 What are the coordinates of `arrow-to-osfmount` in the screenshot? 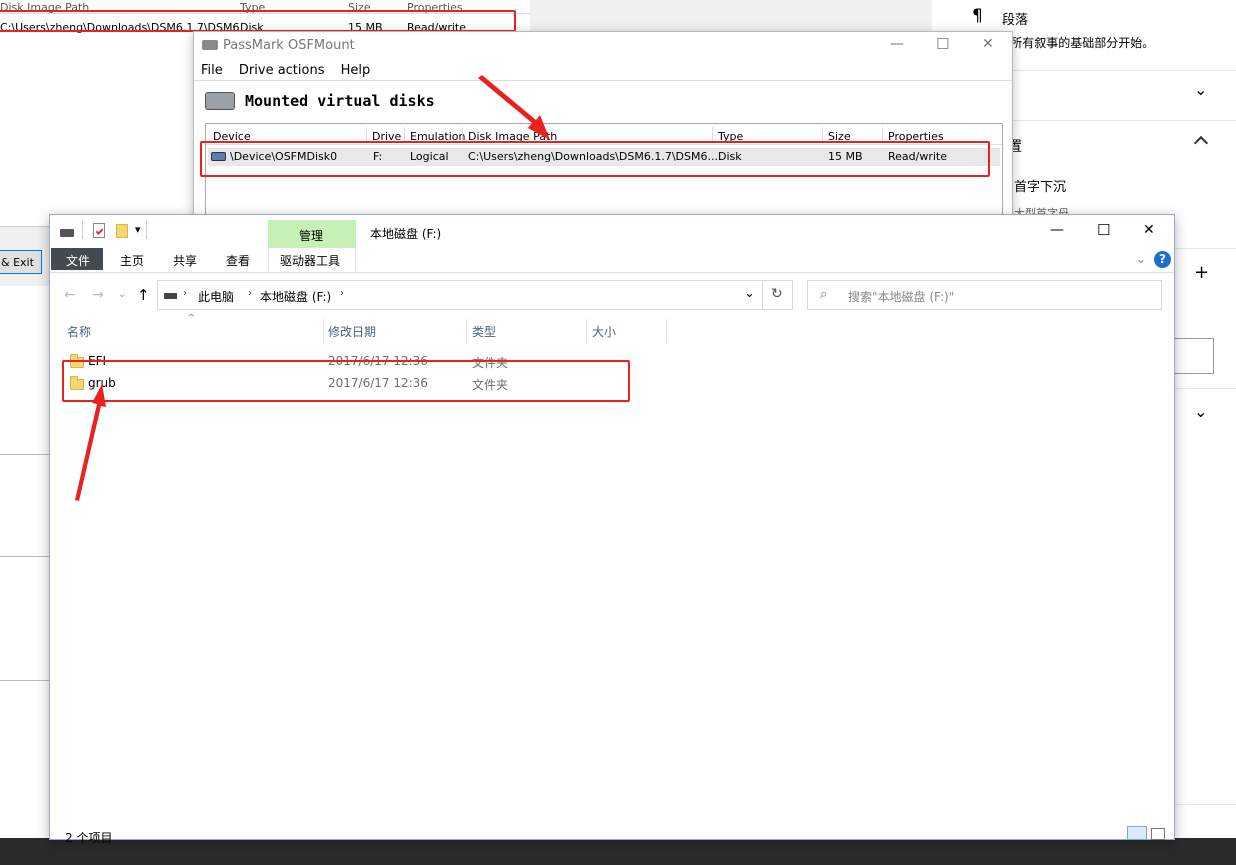 It's located at (514, 107).